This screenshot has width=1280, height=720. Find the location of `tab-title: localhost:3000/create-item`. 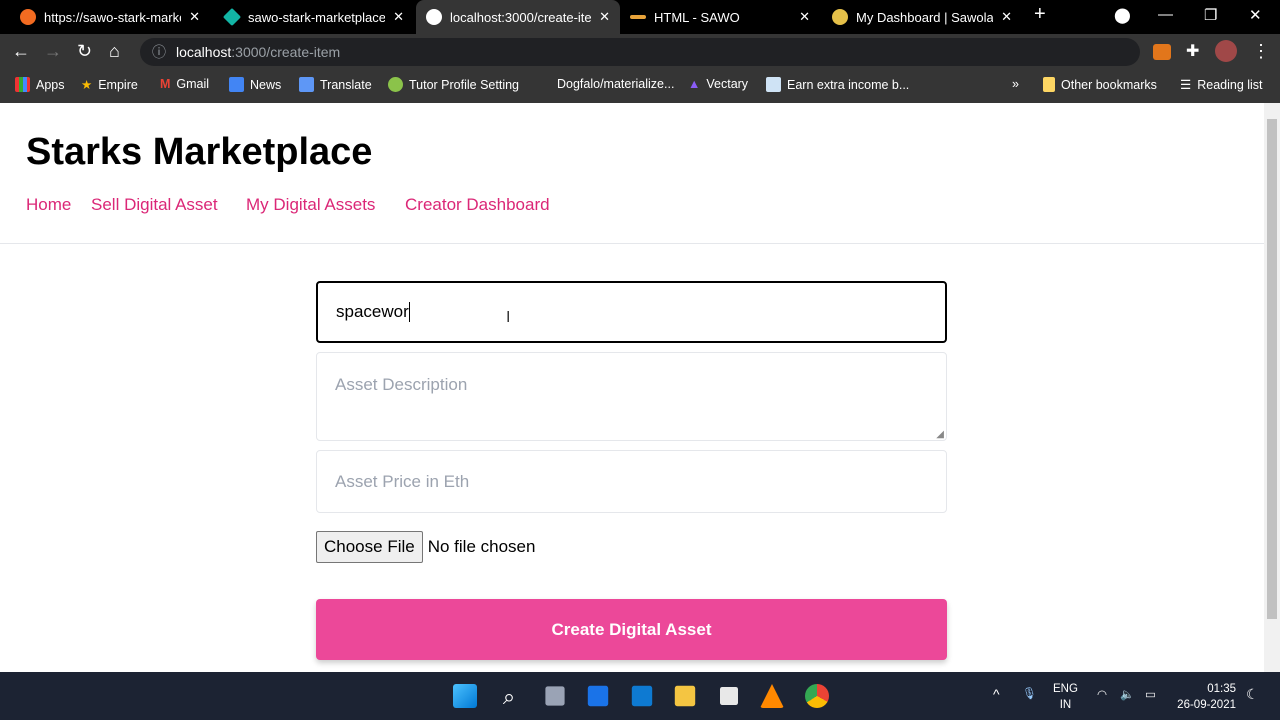

tab-title: localhost:3000/create-item is located at coordinates (521, 17).